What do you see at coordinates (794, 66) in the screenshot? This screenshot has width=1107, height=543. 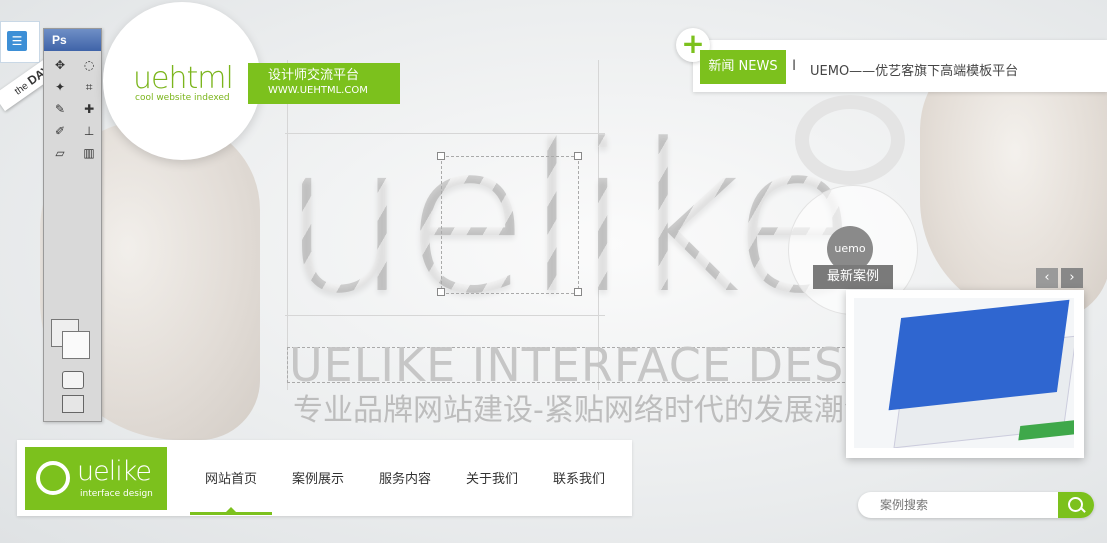 I see `text-cursor-icon: Ⅰ` at bounding box center [794, 66].